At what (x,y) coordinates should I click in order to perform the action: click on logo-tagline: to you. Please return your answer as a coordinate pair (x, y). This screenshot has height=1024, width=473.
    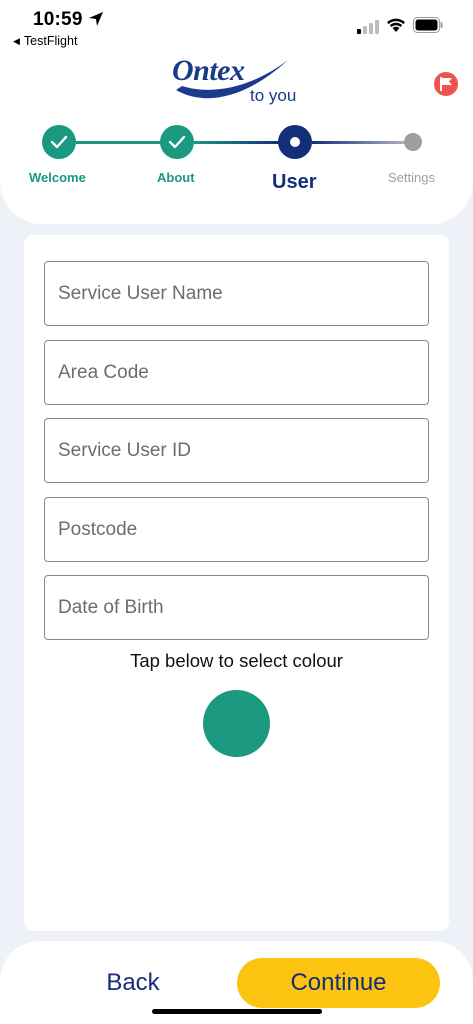
    Looking at the image, I should click on (273, 95).